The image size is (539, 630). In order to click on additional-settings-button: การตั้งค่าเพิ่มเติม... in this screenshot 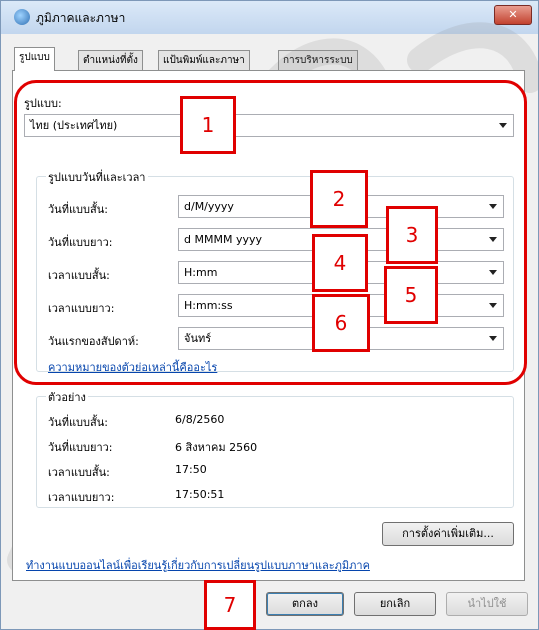, I will do `click(448, 534)`.